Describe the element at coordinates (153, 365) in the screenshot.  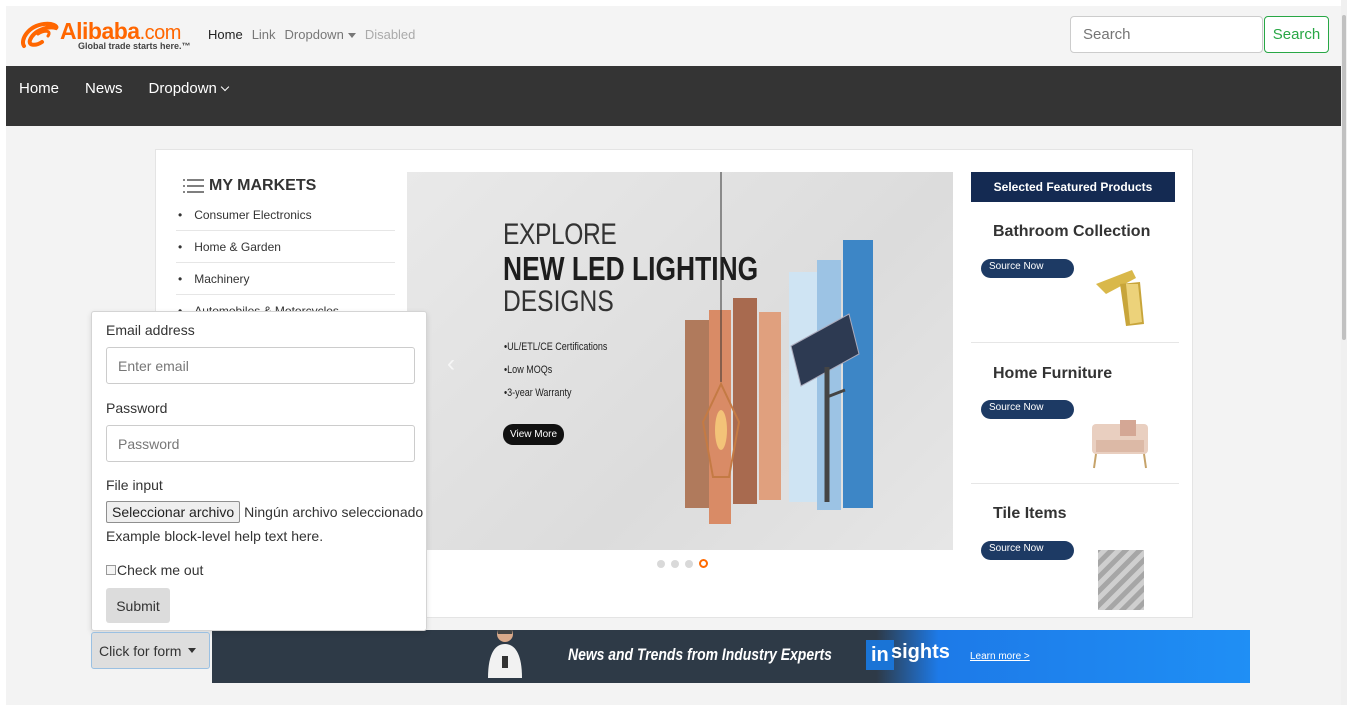
I see `email-placeholder: Enter email` at that location.